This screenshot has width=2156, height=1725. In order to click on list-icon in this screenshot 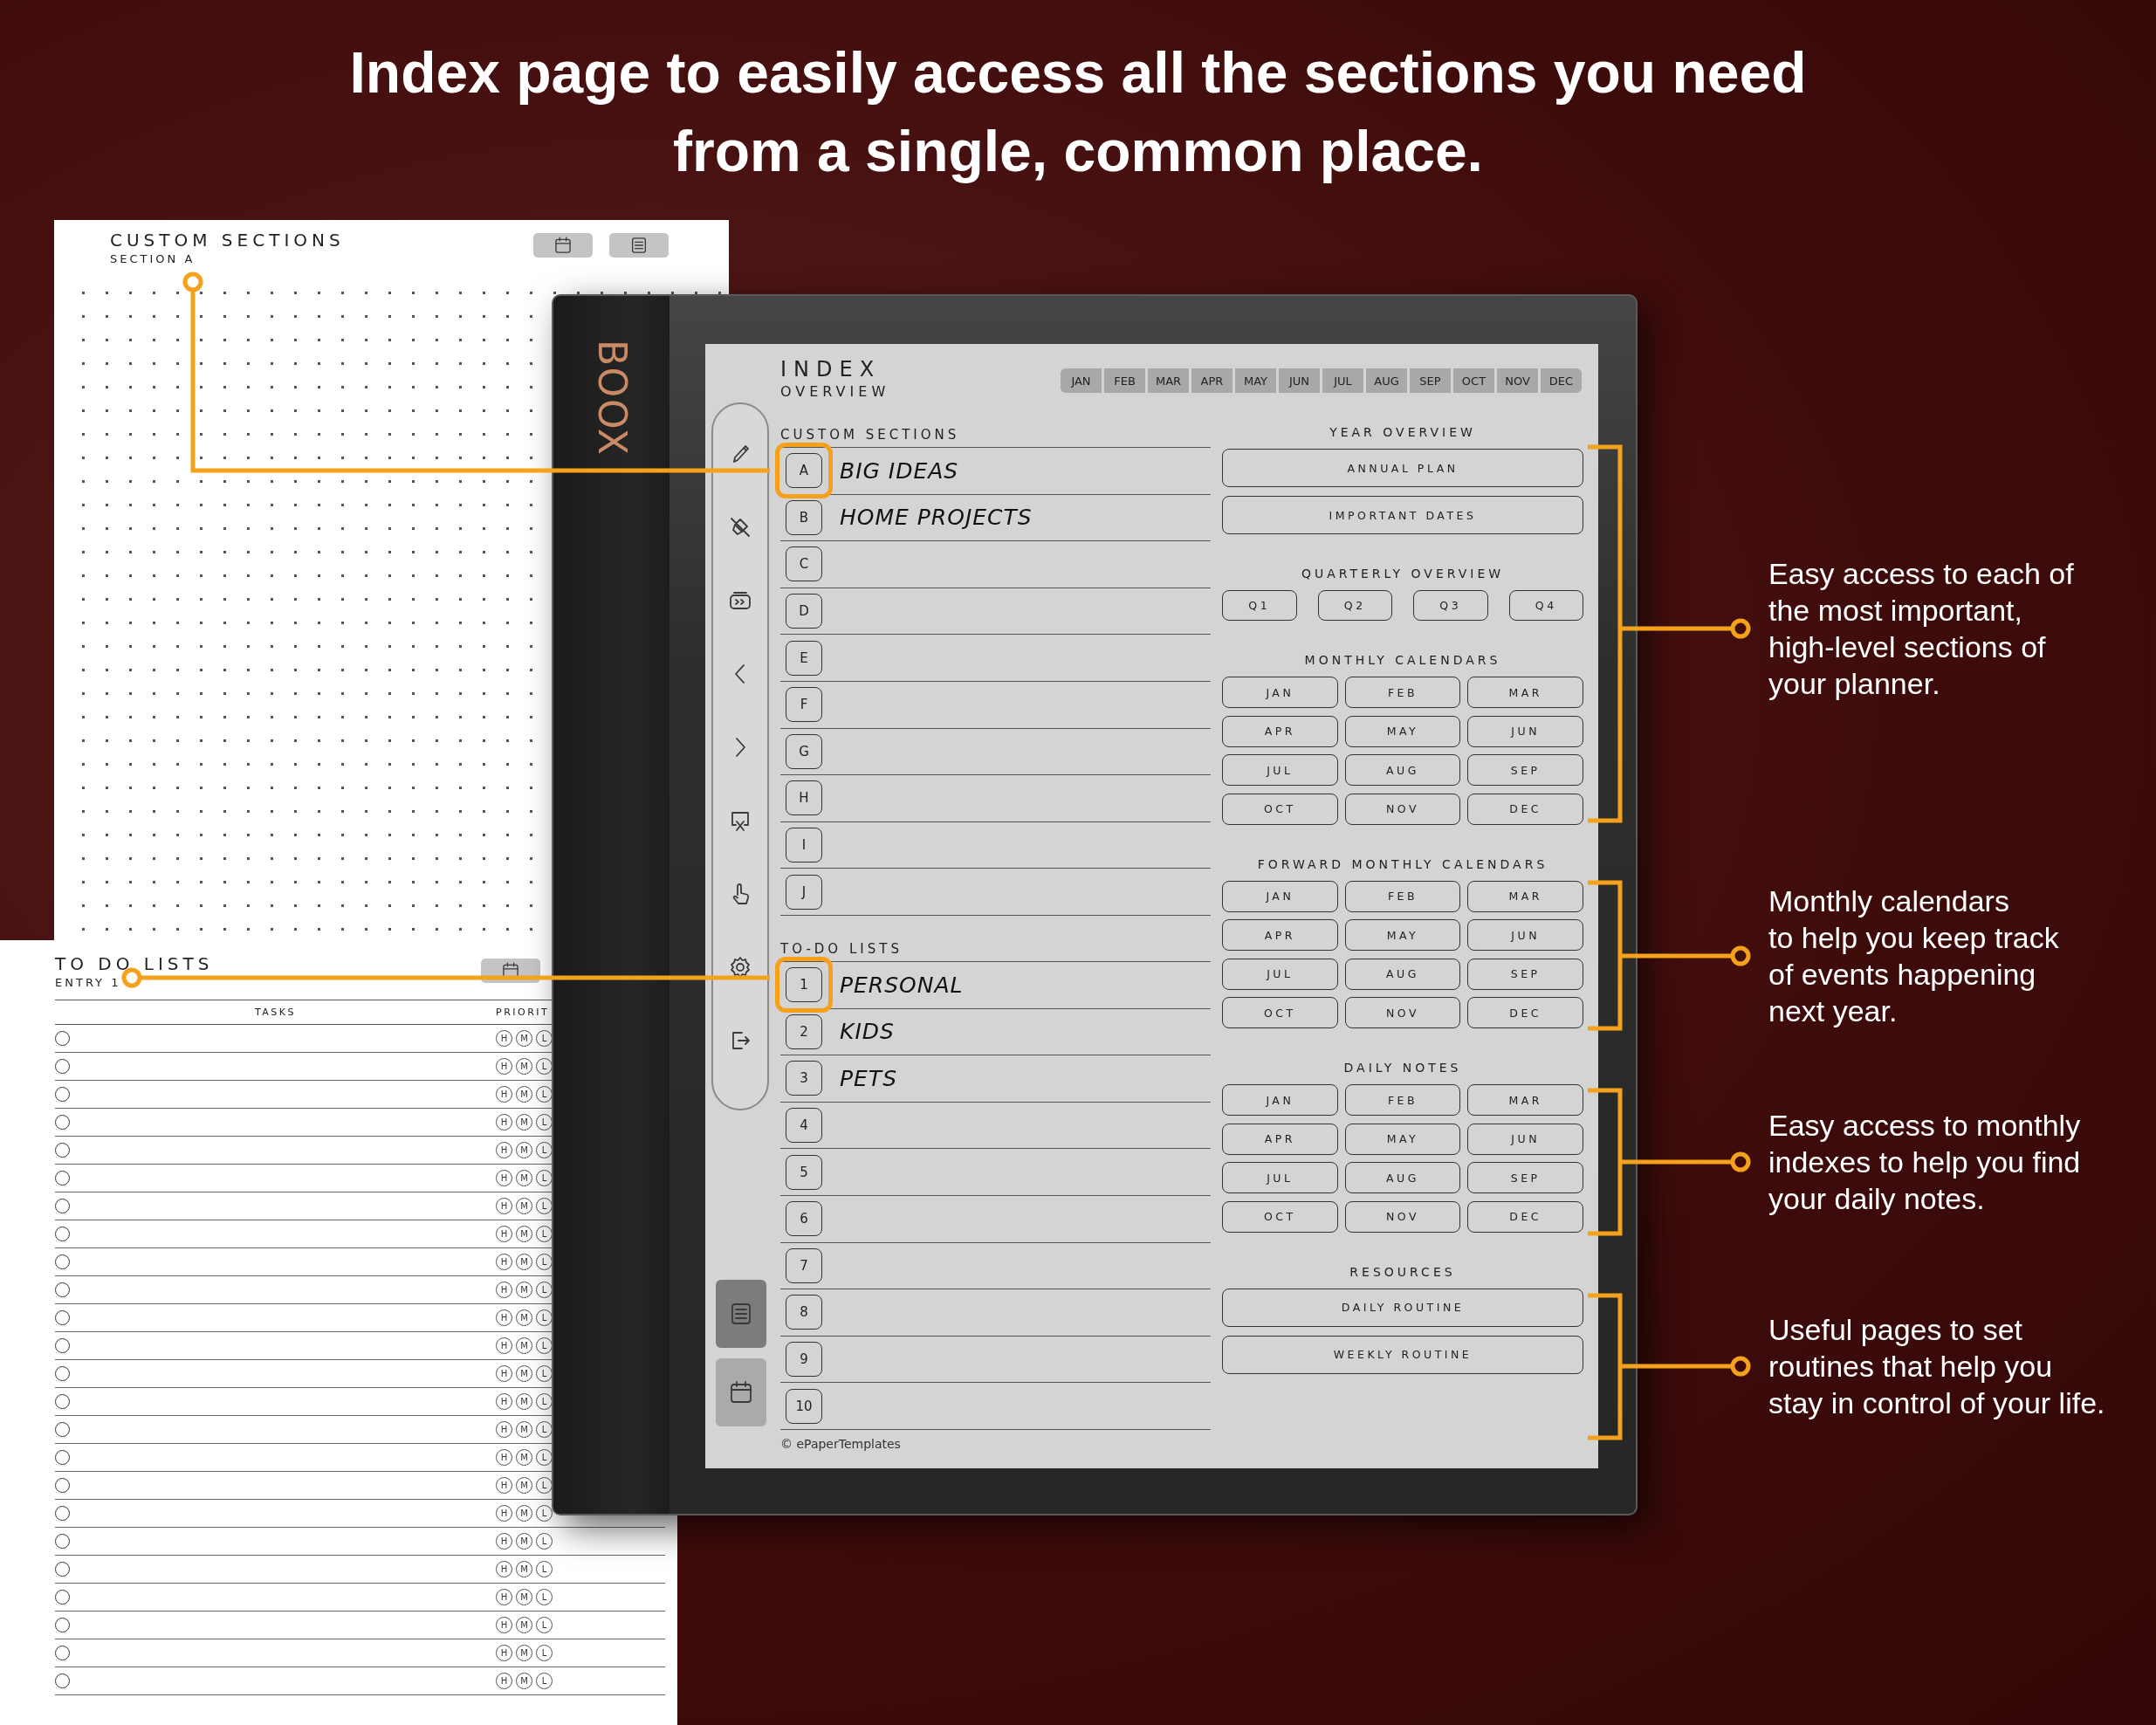, I will do `click(639, 246)`.